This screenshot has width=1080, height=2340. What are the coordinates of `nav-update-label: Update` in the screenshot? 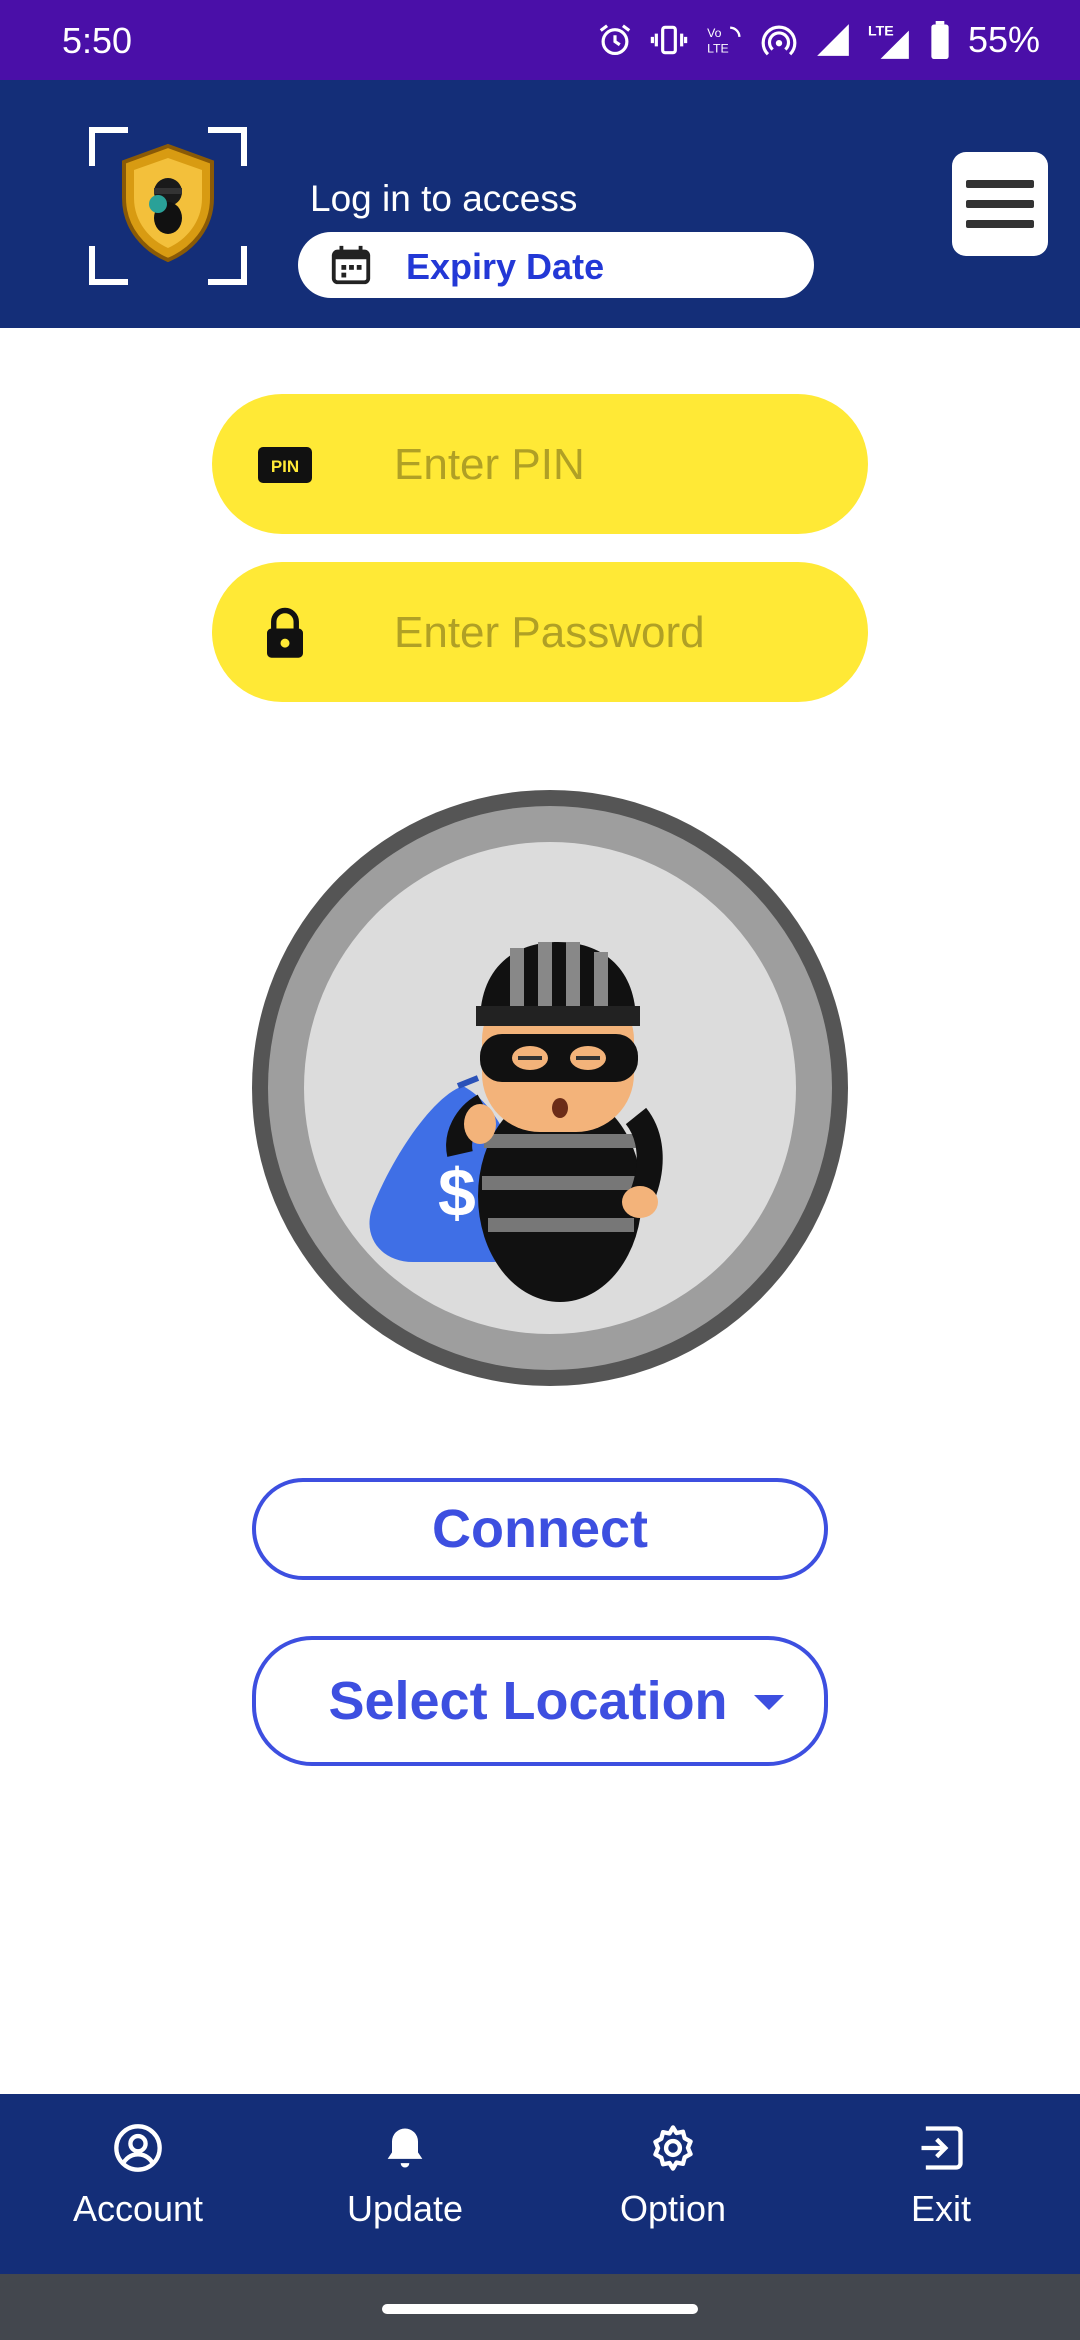 It's located at (405, 2208).